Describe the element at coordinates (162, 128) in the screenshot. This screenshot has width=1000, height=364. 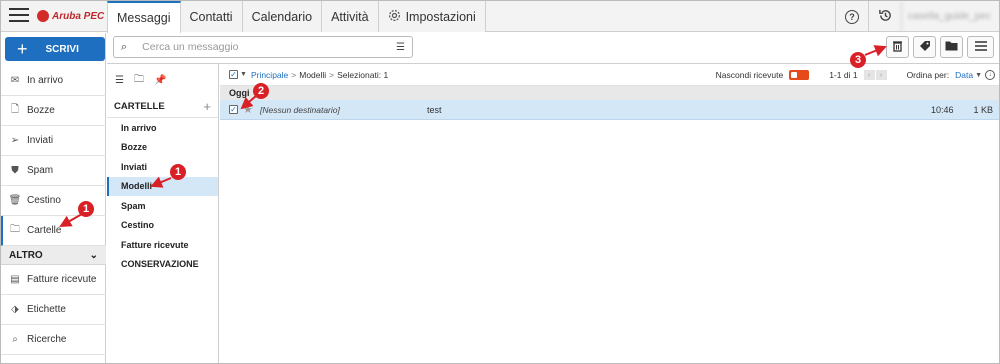
I see `folder-in-arrivo: In arrivo` at that location.